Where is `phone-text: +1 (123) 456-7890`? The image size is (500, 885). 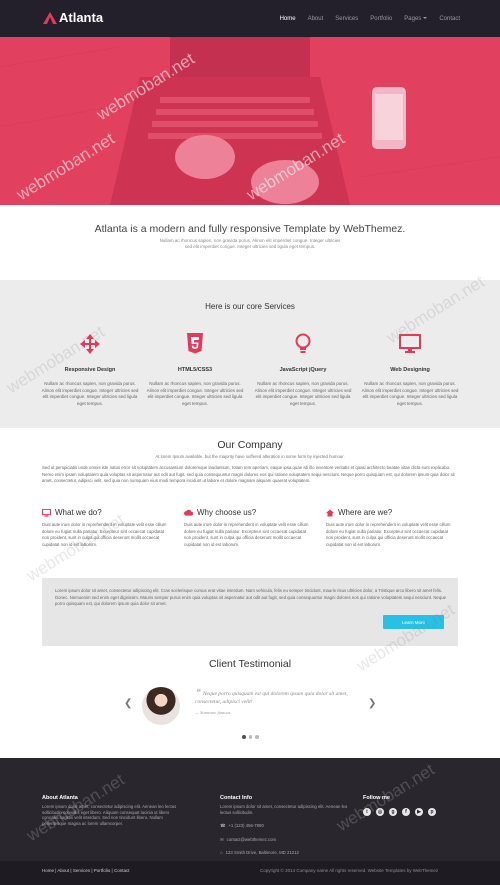
phone-text: +1 (123) 456-7890 is located at coordinates (246, 825).